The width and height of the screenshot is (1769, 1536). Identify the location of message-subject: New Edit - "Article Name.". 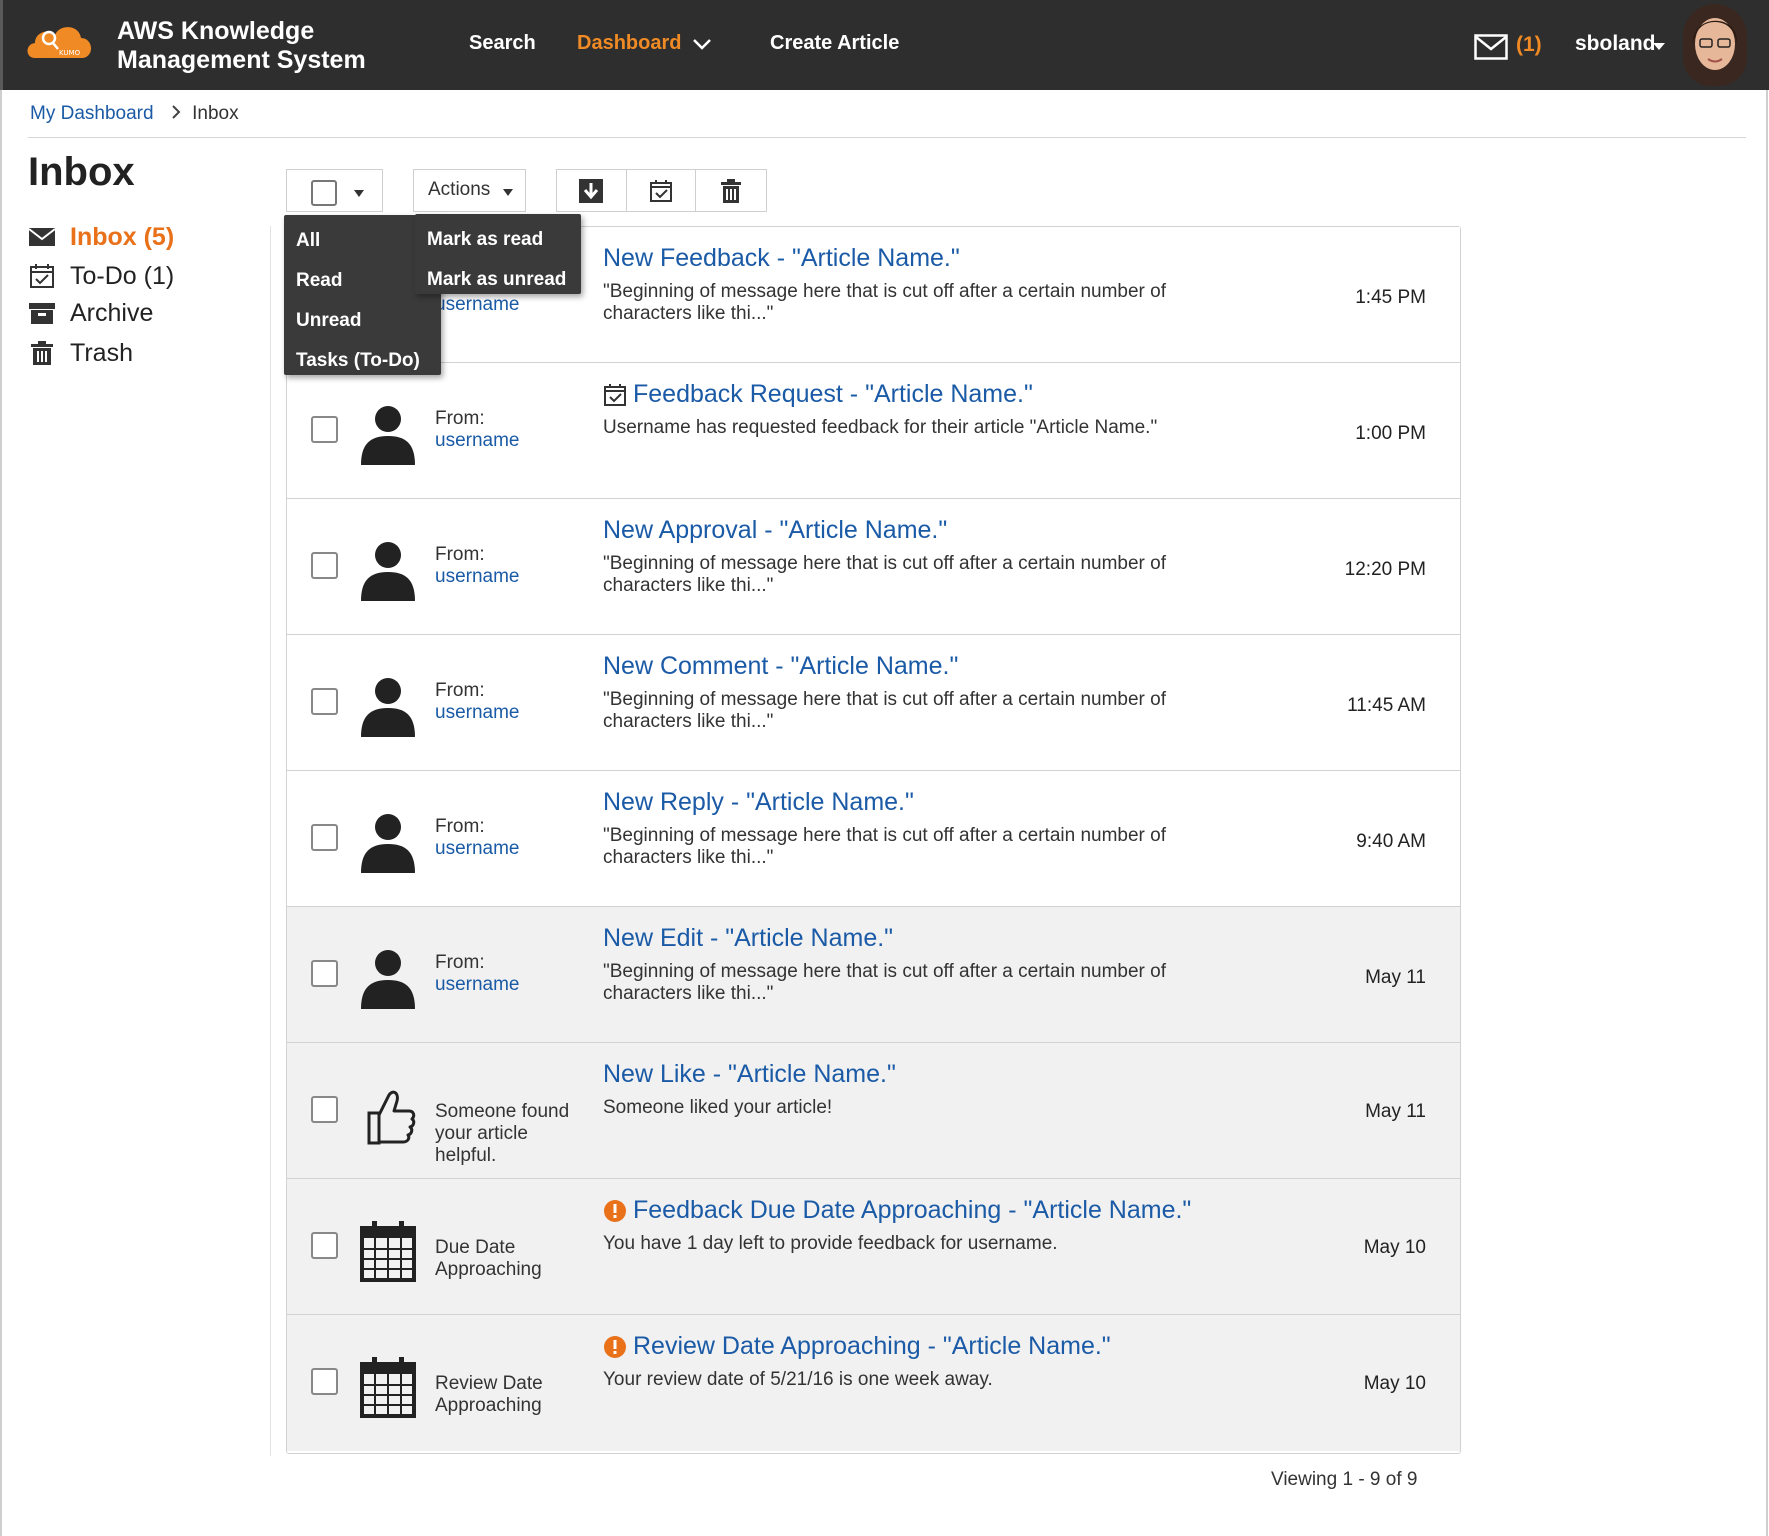
(748, 938).